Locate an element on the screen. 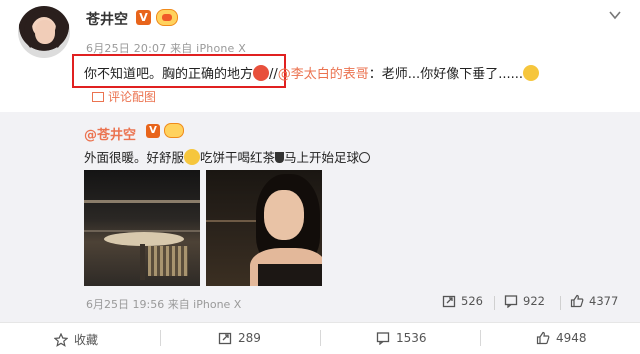  repost-button: 289 is located at coordinates (239, 338).